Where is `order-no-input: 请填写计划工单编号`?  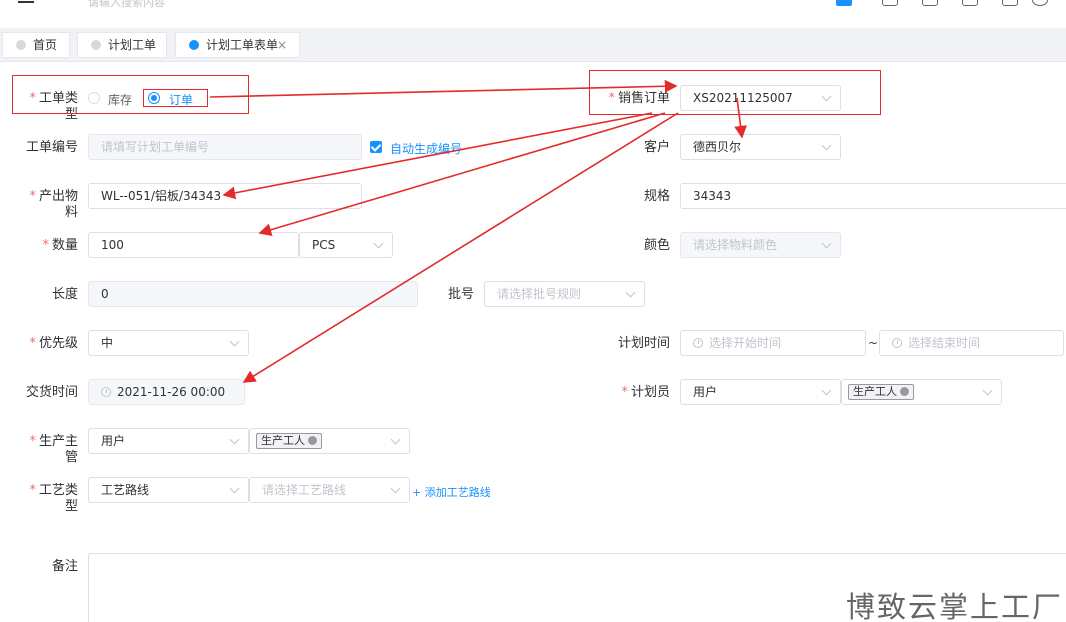 order-no-input: 请填写计划工单编号 is located at coordinates (225, 147).